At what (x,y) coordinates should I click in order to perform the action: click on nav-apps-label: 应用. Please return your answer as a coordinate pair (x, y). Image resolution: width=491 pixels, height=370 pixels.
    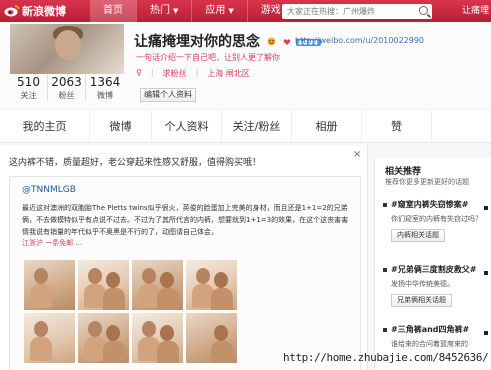
    Looking at the image, I should click on (215, 10).